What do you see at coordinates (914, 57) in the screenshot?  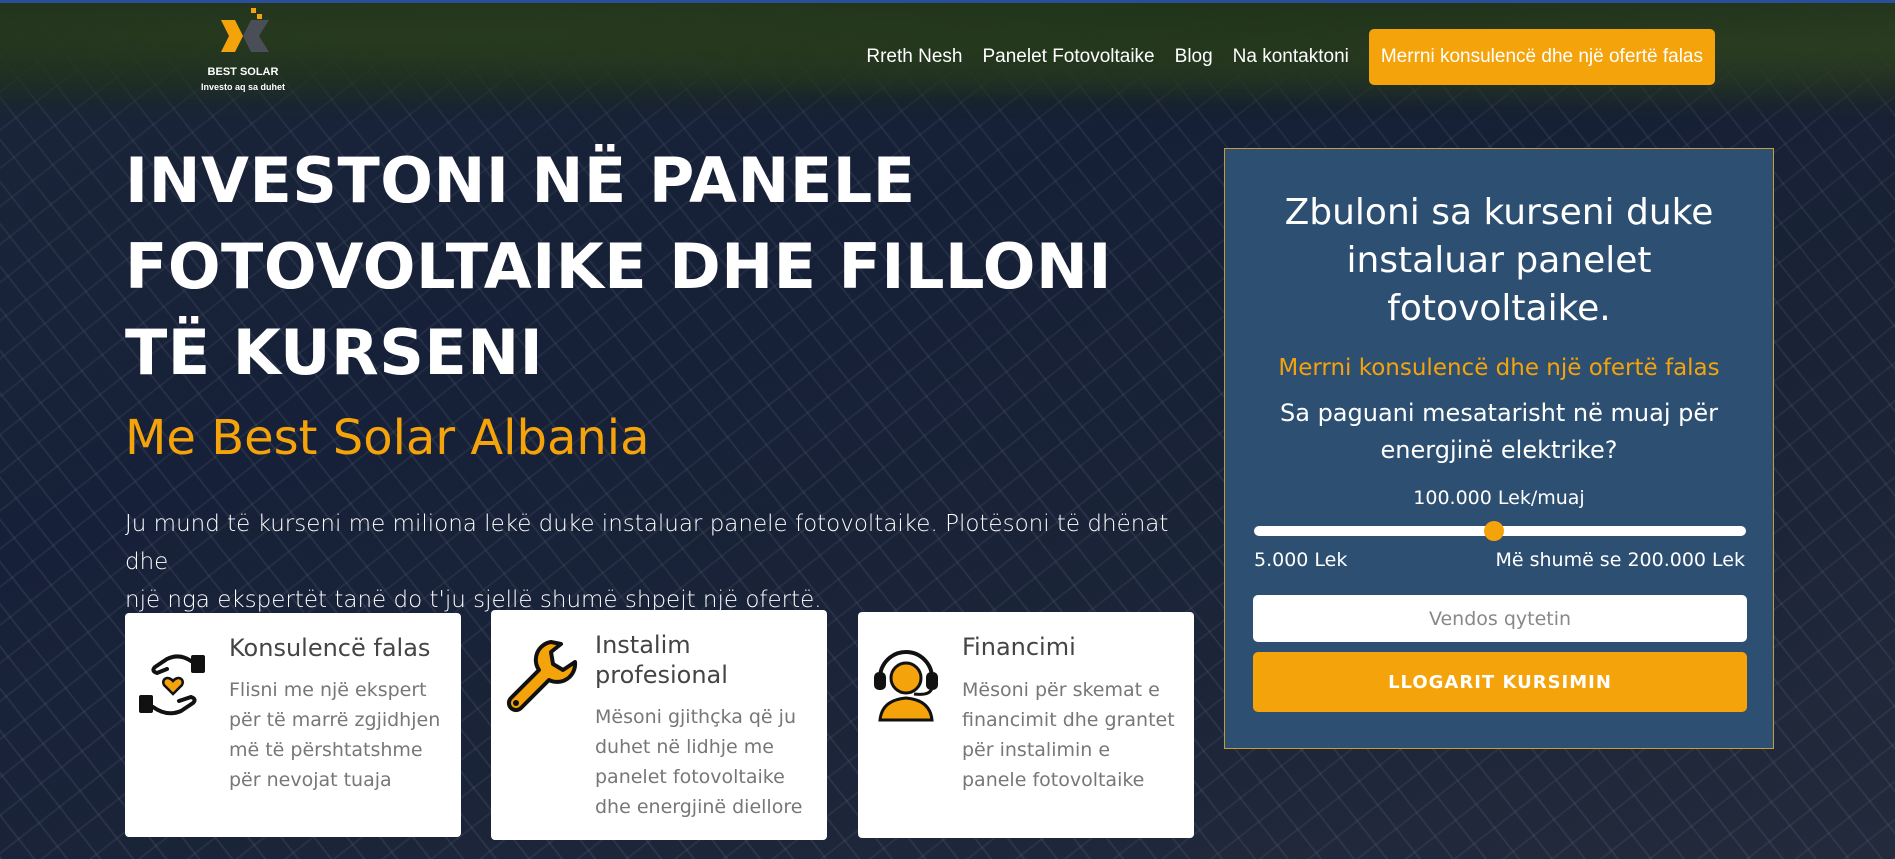 I see `nav-link-rreth-nesh: Rreth Nesh` at bounding box center [914, 57].